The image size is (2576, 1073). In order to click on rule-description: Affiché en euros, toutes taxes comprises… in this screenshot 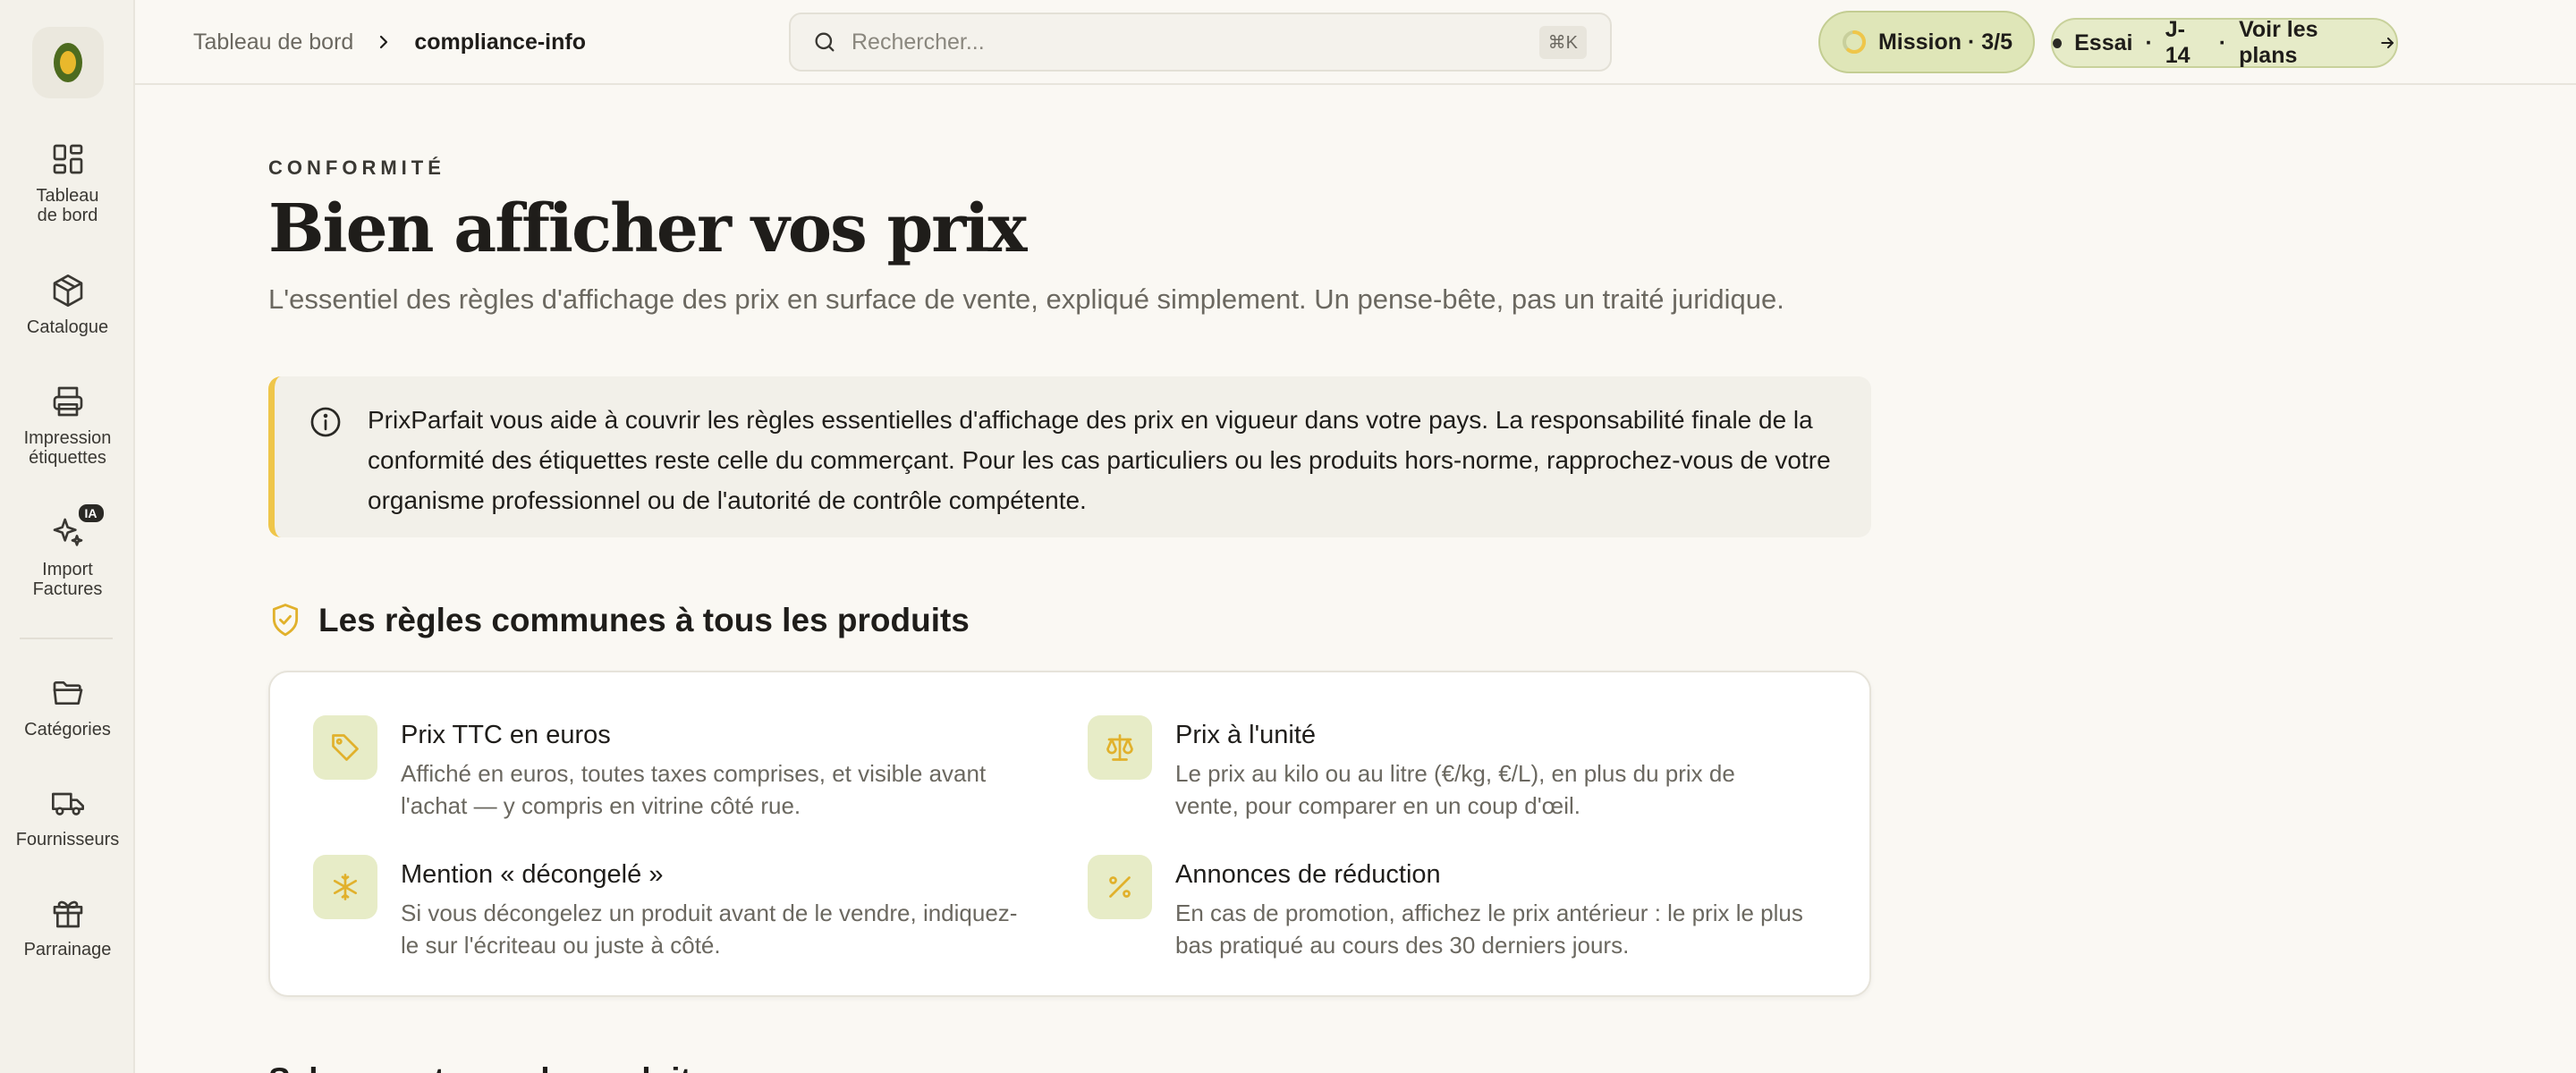, I will do `click(694, 789)`.